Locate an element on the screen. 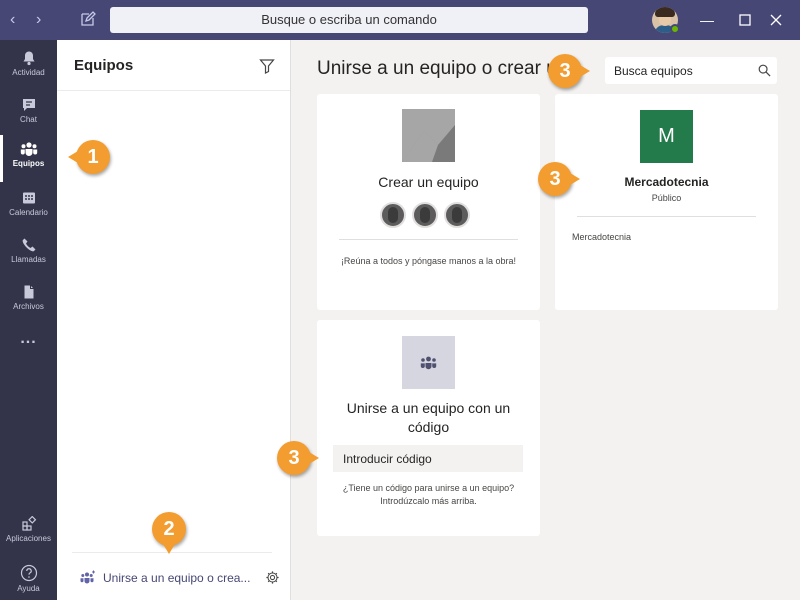  rail-label: Chat is located at coordinates (28, 119).